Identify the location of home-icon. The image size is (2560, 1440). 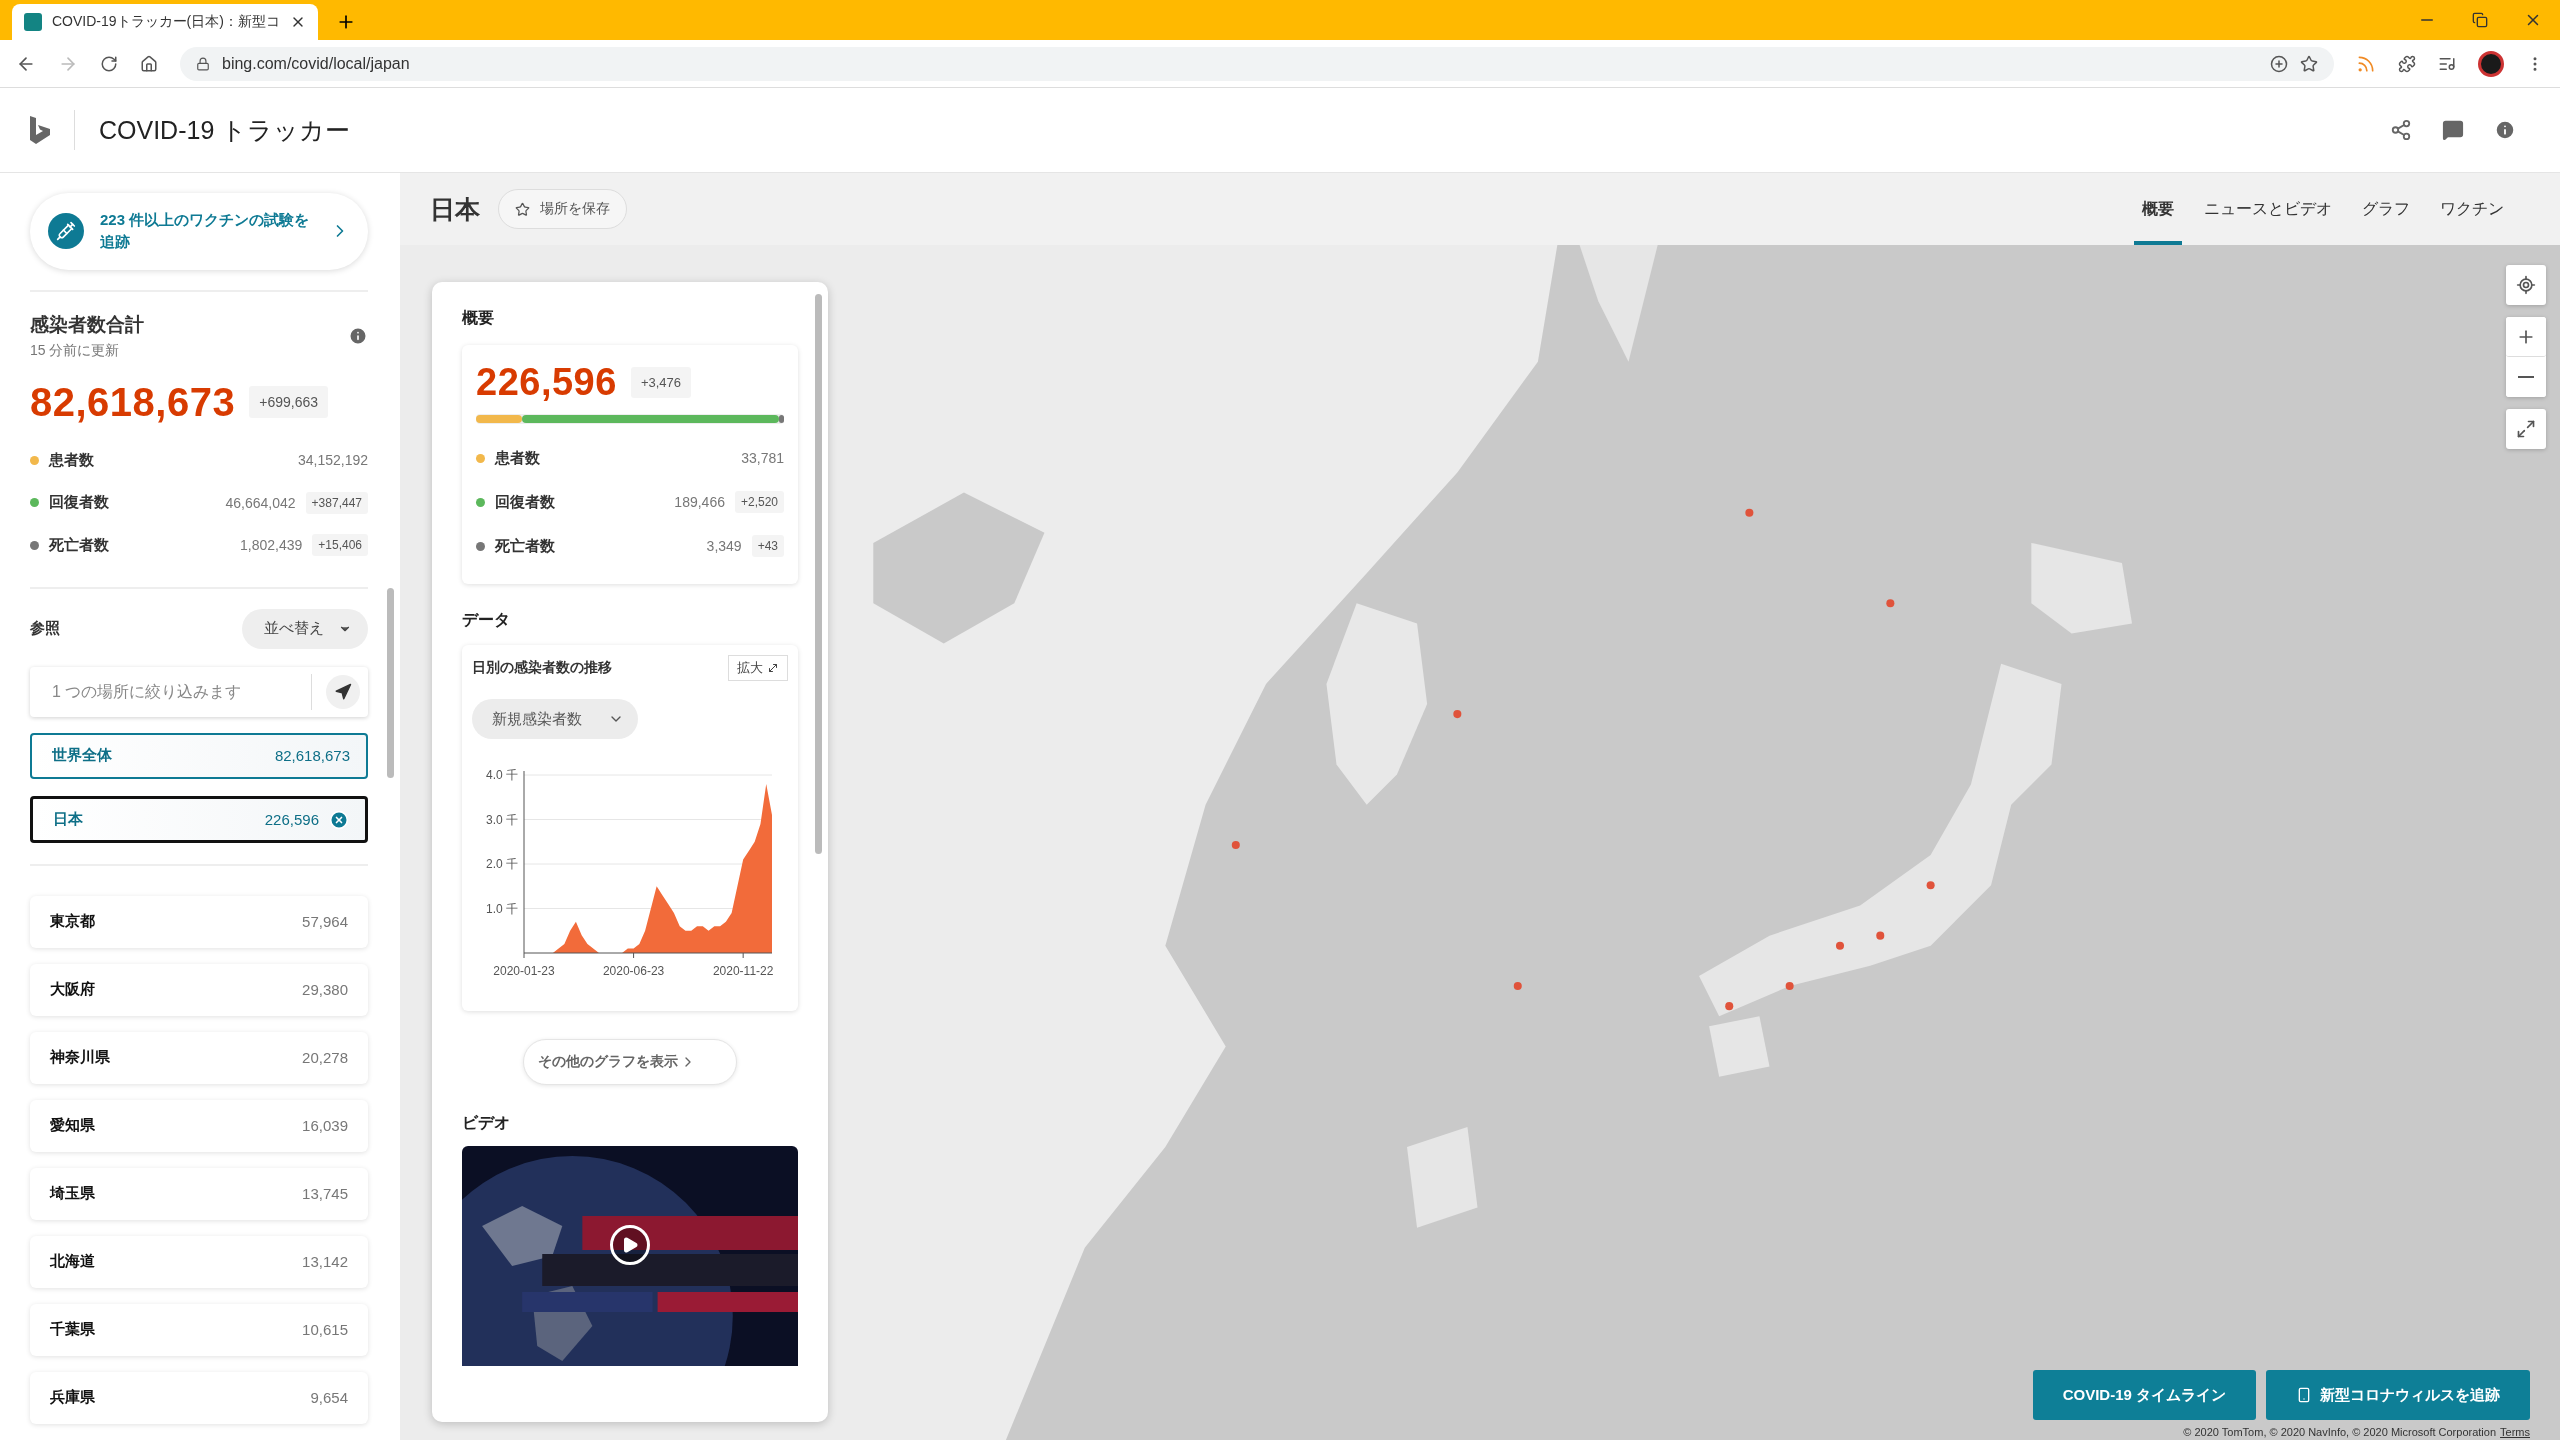
(149, 63).